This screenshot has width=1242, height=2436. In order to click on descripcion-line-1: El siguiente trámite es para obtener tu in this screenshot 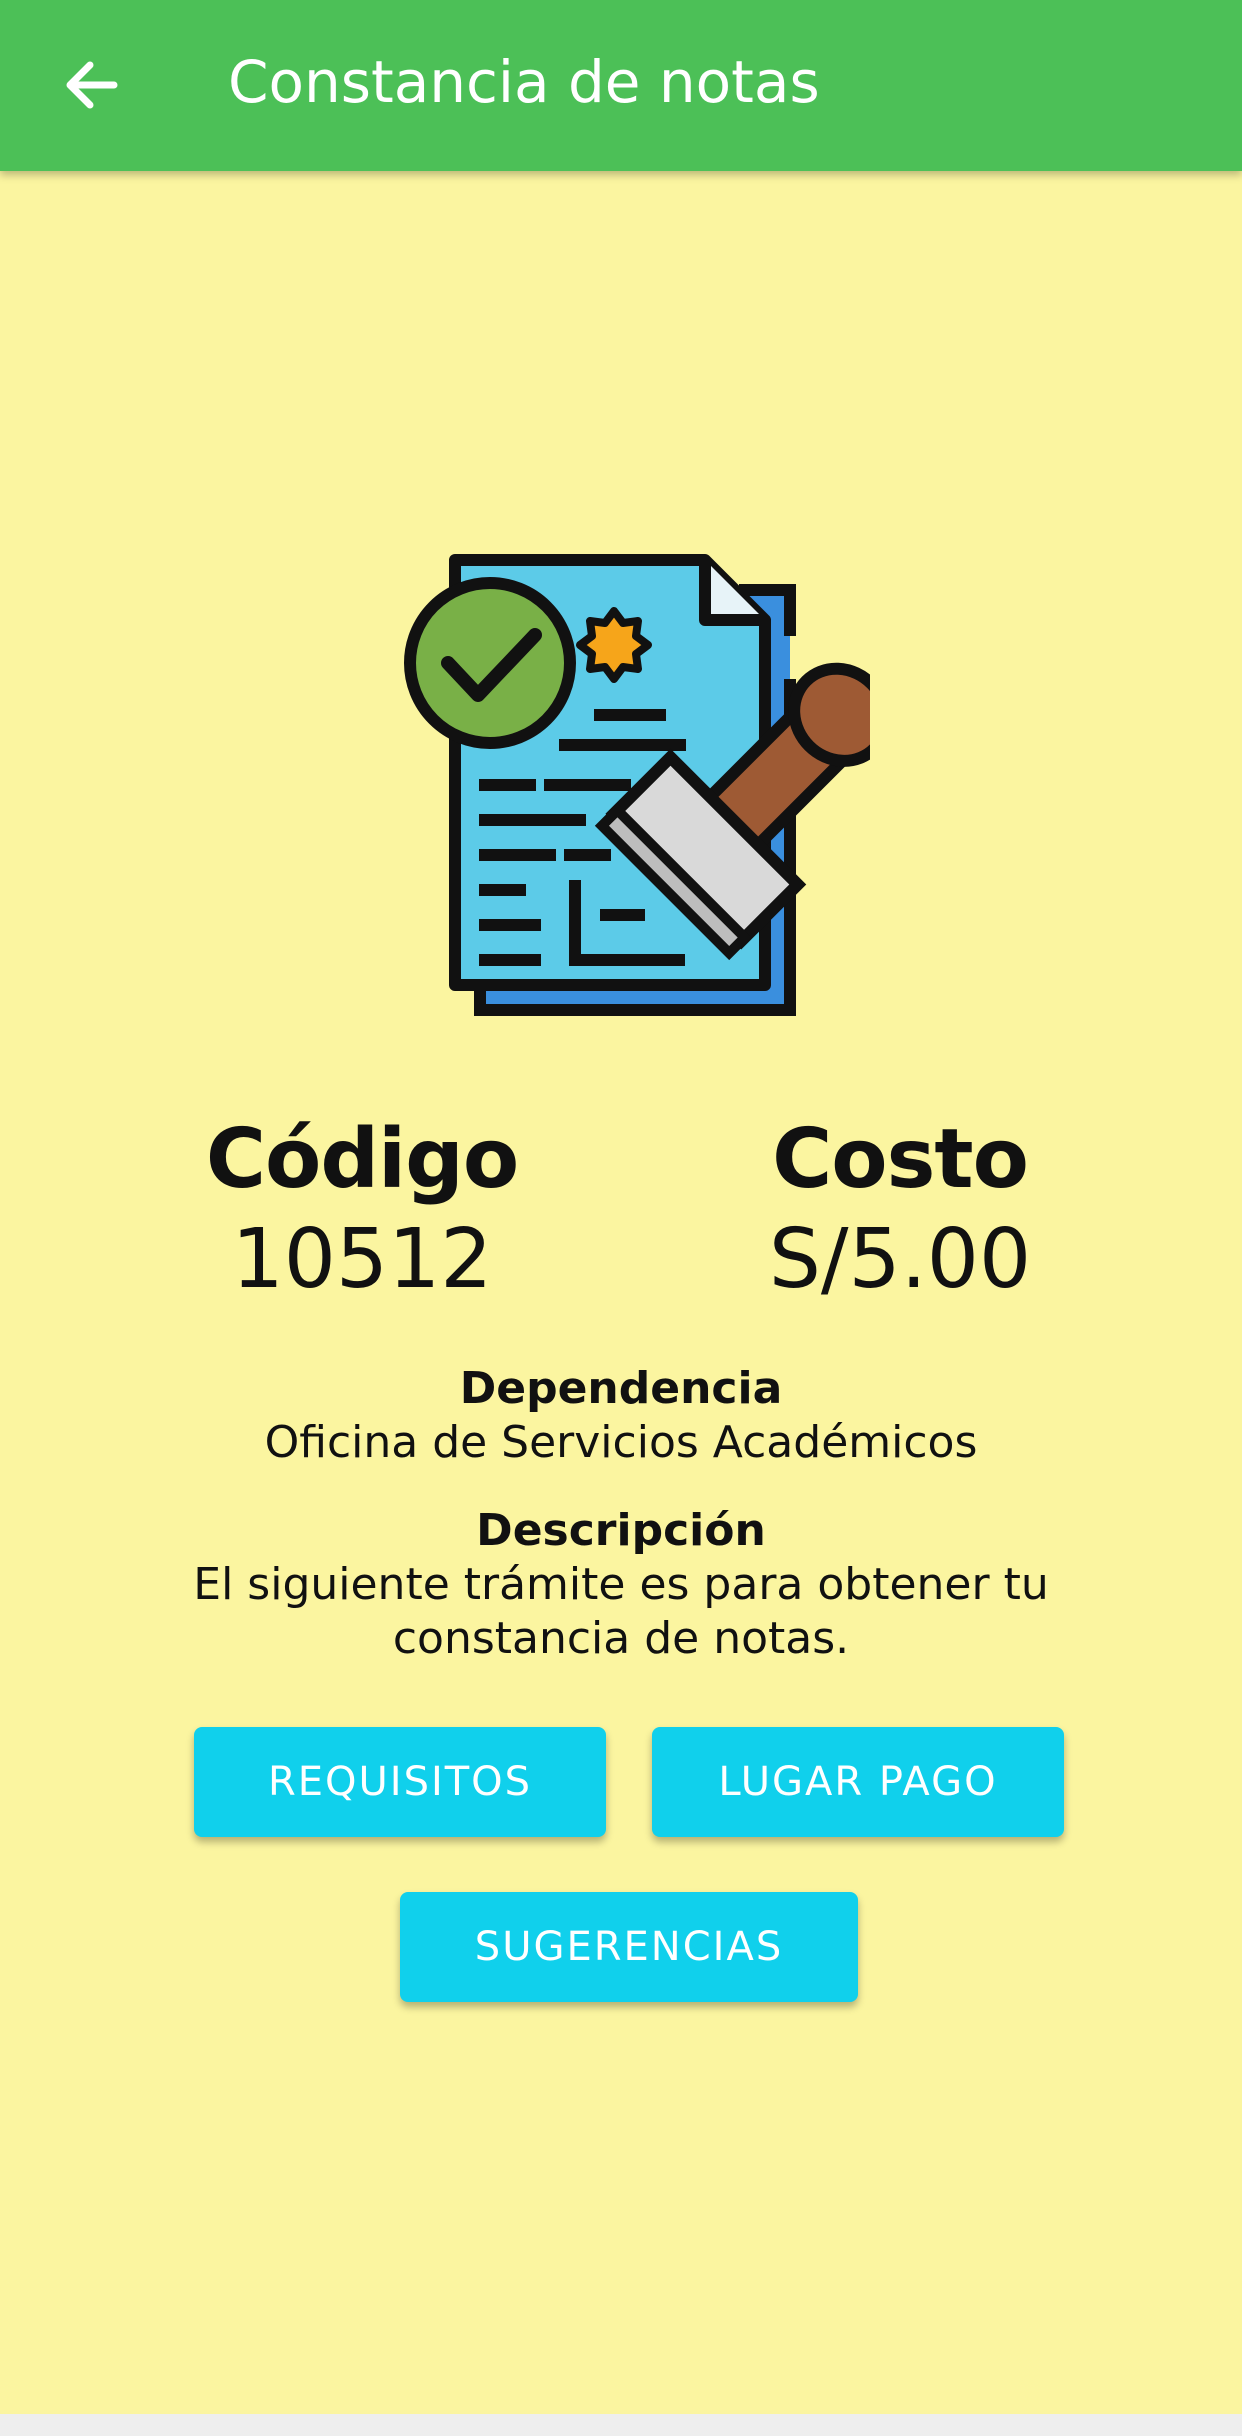, I will do `click(621, 1584)`.